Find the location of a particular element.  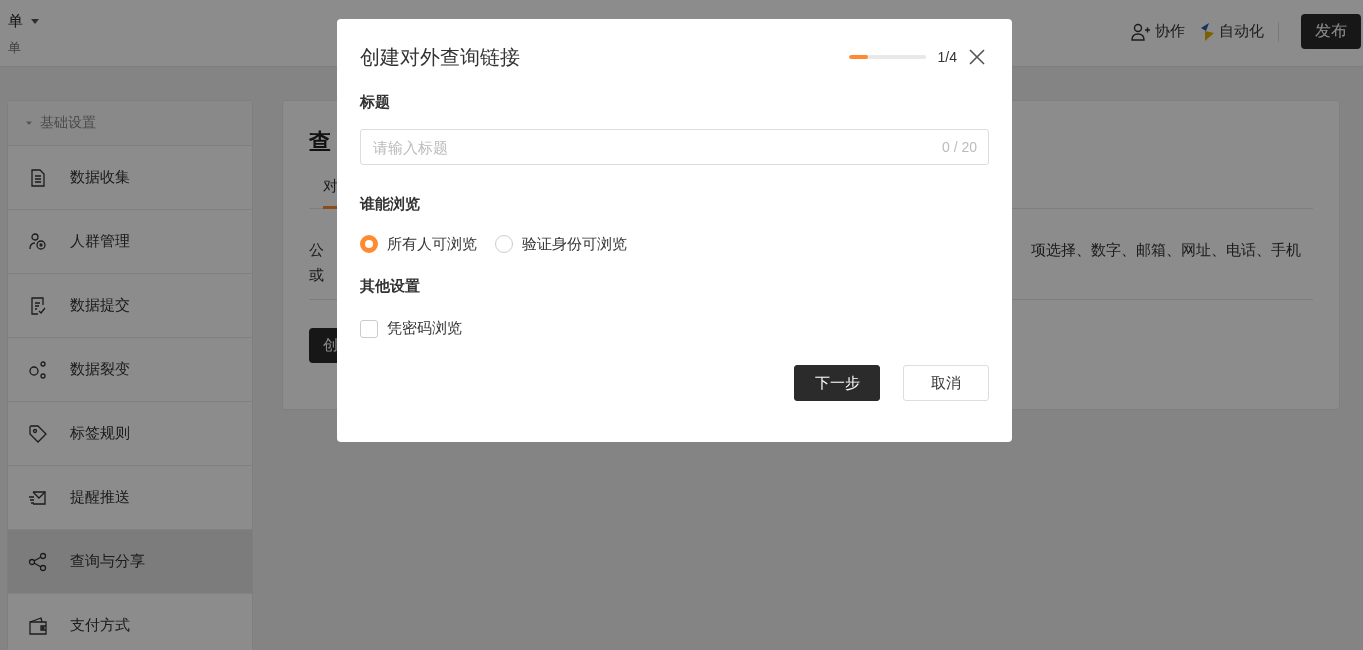

sidebar-item: 人群管理 is located at coordinates (130, 242).